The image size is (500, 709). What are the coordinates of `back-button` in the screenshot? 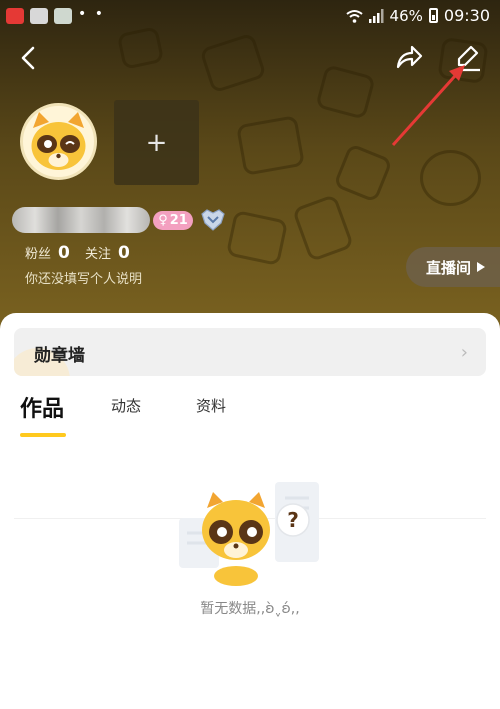 It's located at (28, 60).